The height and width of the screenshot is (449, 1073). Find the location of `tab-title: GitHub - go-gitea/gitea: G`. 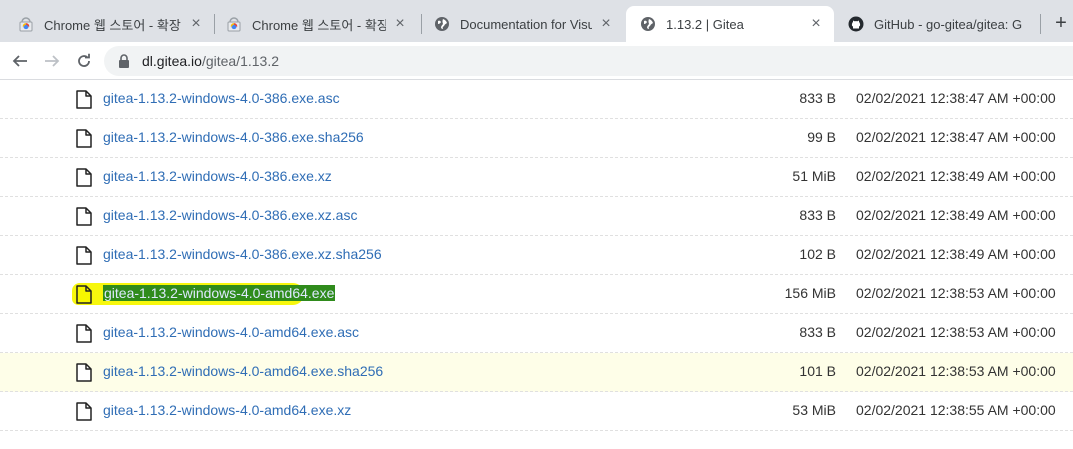

tab-title: GitHub - go-gitea/gitea: G is located at coordinates (948, 24).